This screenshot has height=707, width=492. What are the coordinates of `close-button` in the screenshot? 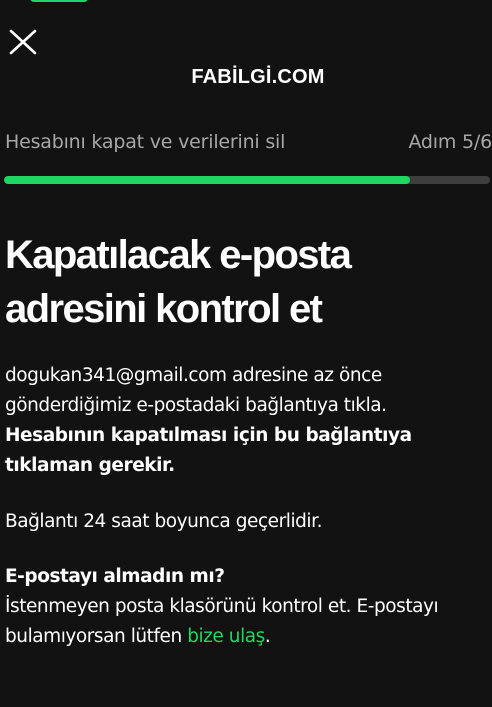 It's located at (22, 42).